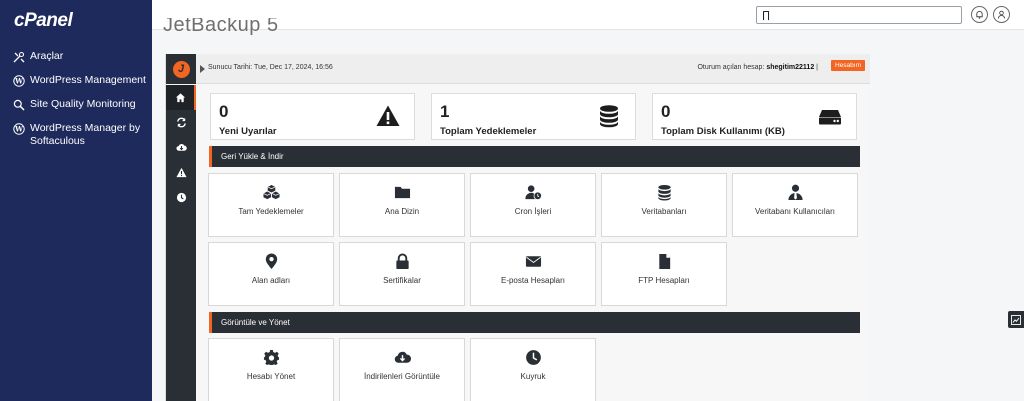  I want to click on user-menu-button, so click(1001, 14).